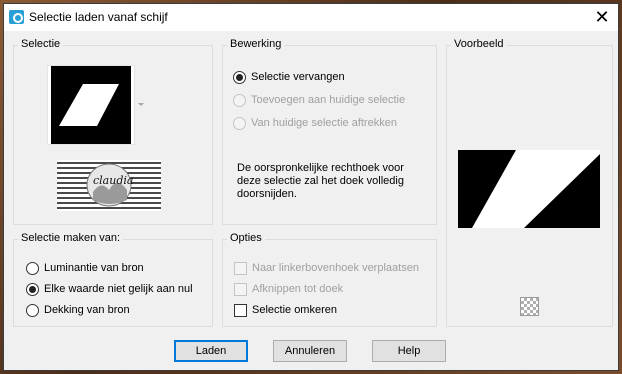 This screenshot has height=374, width=622. I want to click on radio-dekking: Dekking van bron, so click(78, 310).